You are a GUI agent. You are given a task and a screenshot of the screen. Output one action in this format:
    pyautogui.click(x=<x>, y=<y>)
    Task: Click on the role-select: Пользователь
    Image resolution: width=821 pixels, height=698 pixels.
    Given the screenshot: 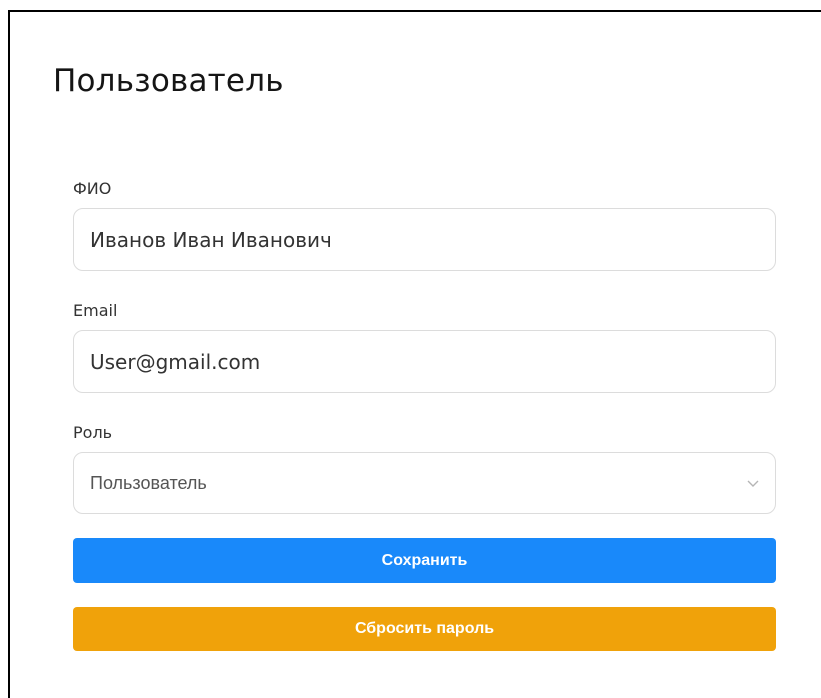 What is the action you would take?
    pyautogui.click(x=424, y=483)
    